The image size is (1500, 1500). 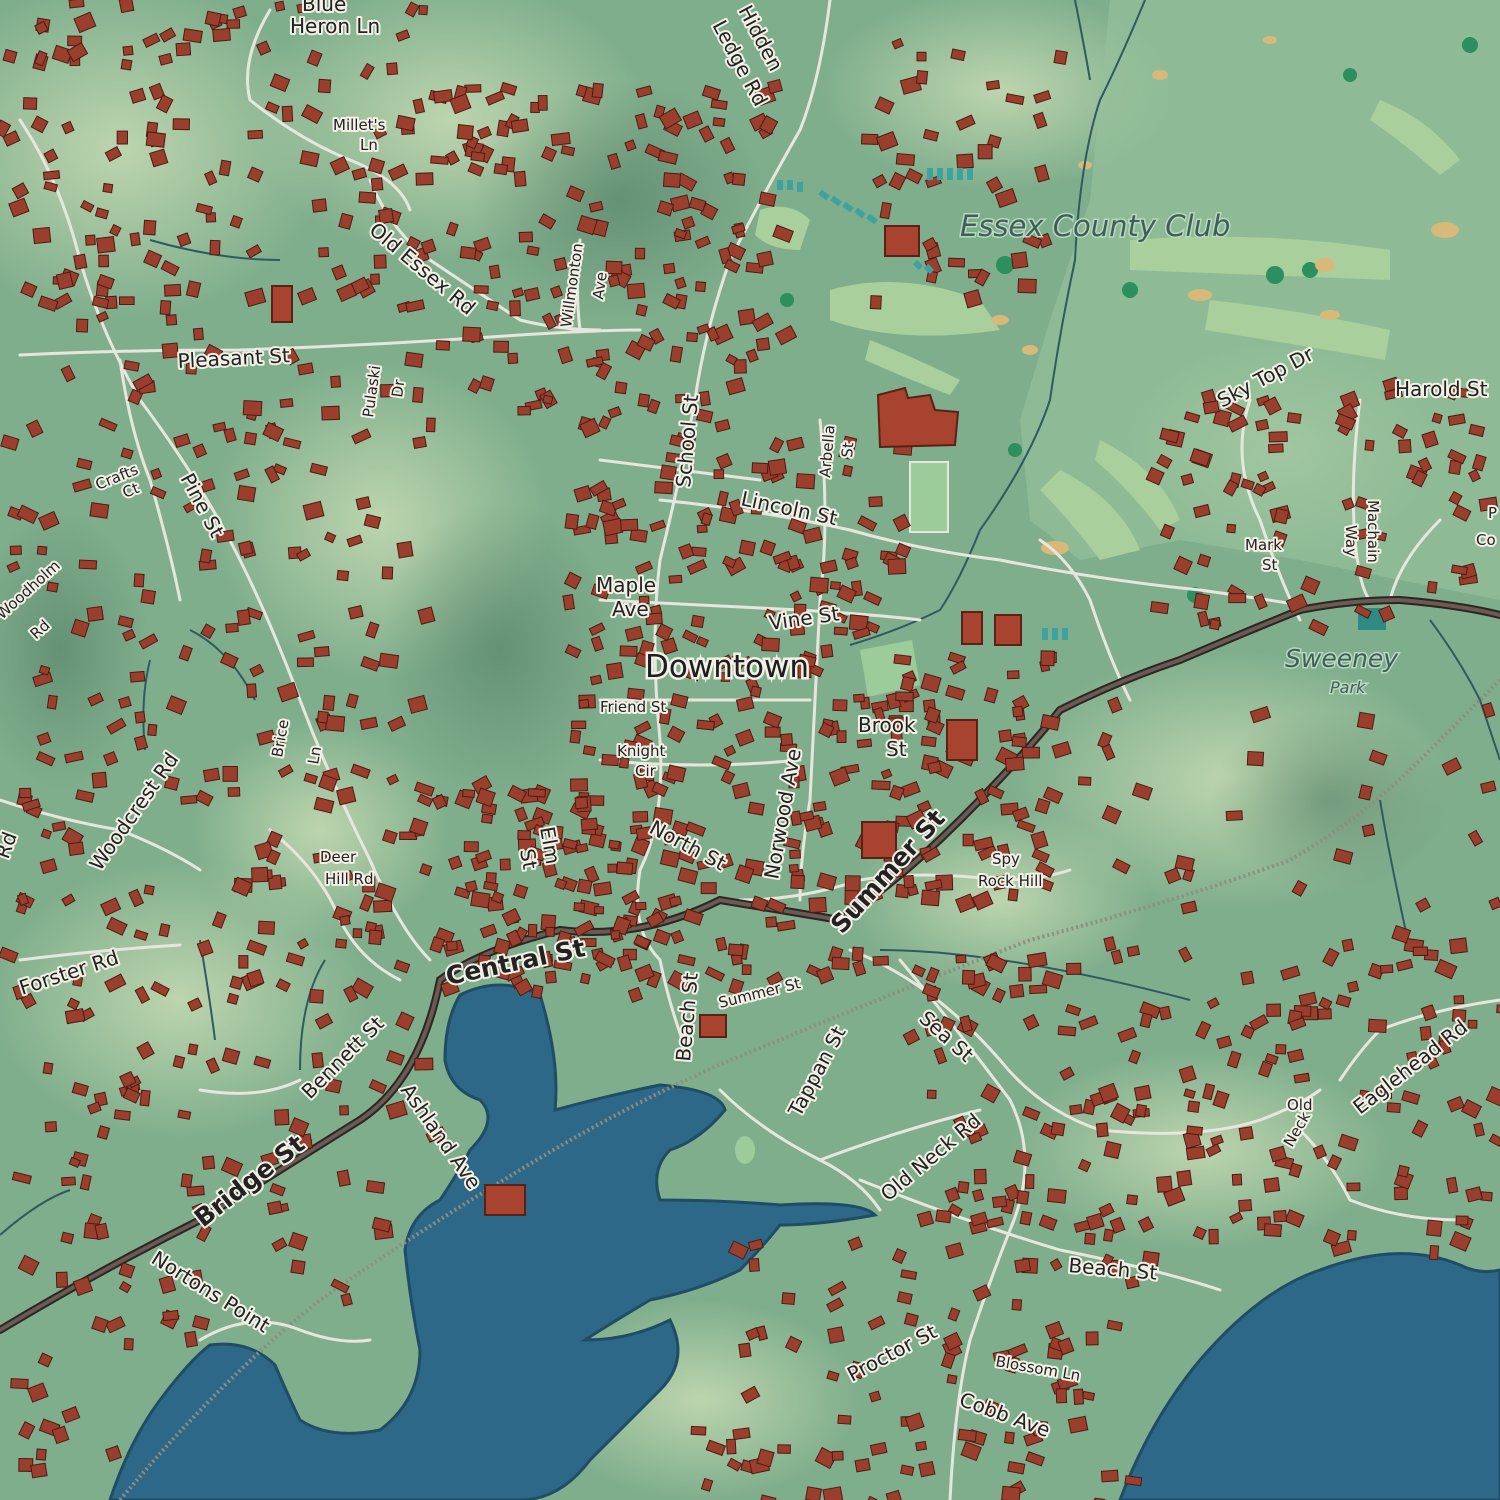 What do you see at coordinates (1486, 540) in the screenshot?
I see `street-label: Co` at bounding box center [1486, 540].